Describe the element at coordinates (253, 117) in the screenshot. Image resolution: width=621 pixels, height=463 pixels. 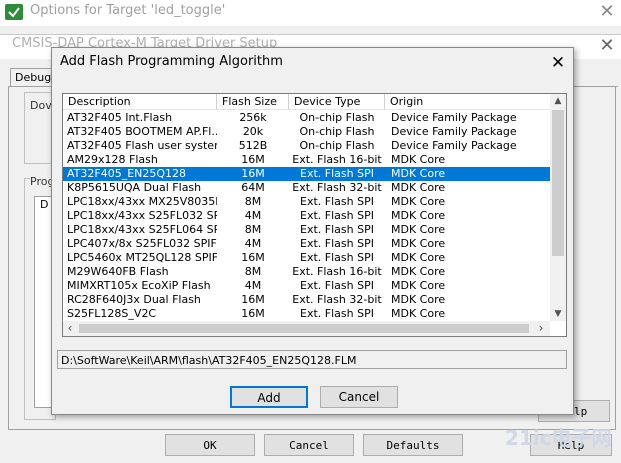
I see `cell-size: 256k` at that location.